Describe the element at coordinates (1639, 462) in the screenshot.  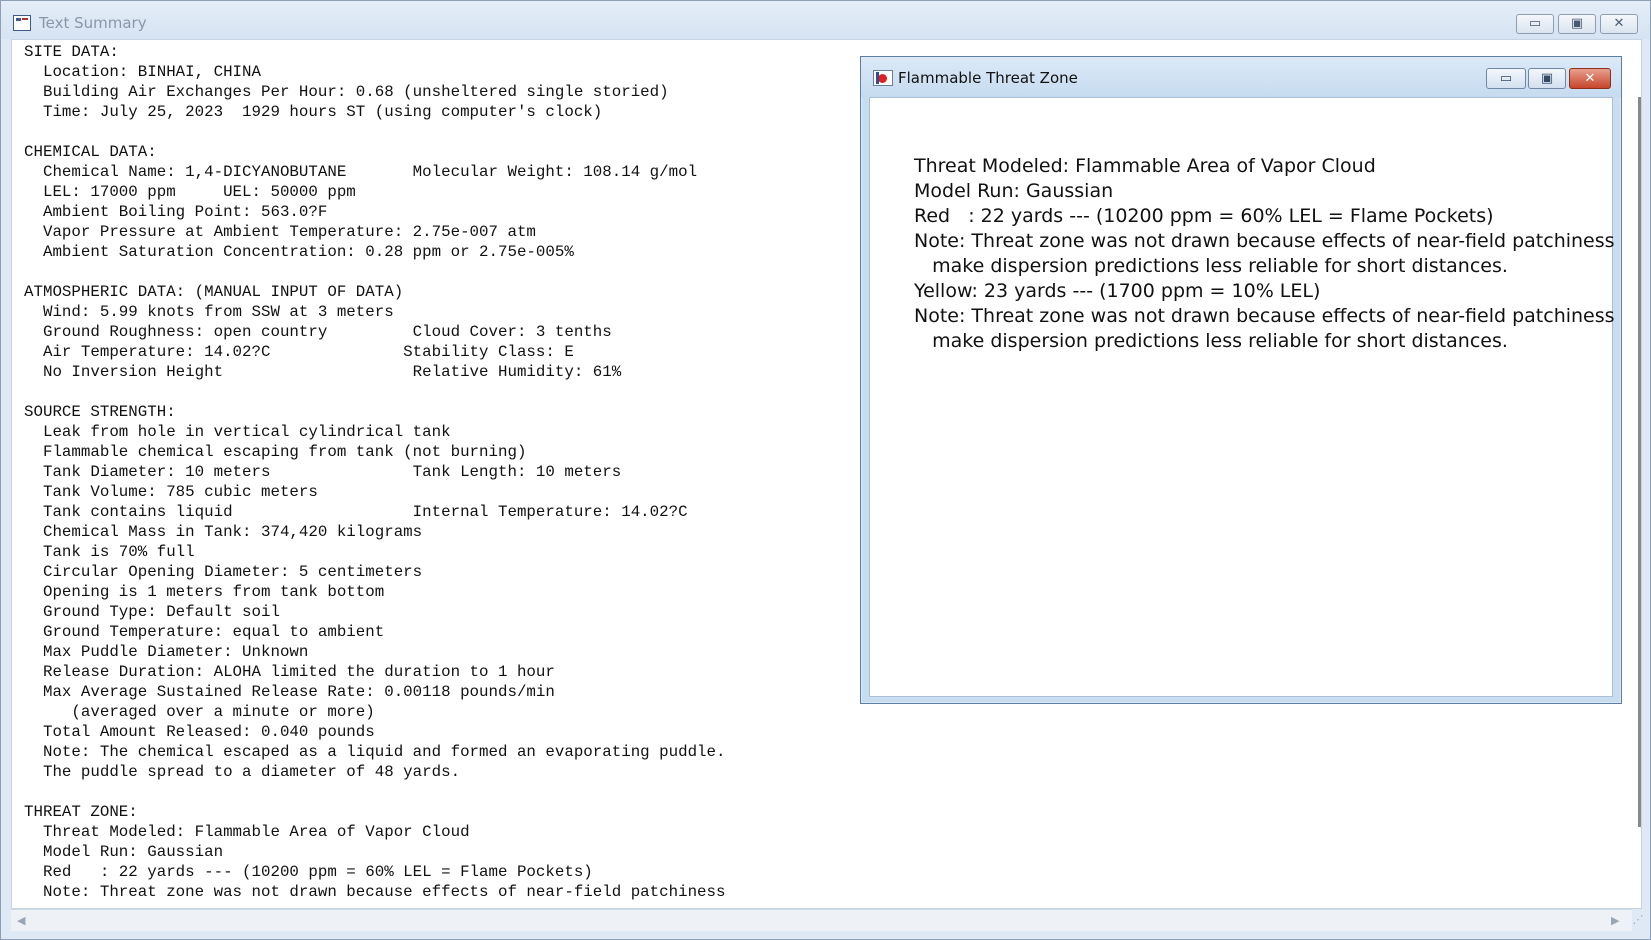
I see `vertical-scrollbar` at that location.